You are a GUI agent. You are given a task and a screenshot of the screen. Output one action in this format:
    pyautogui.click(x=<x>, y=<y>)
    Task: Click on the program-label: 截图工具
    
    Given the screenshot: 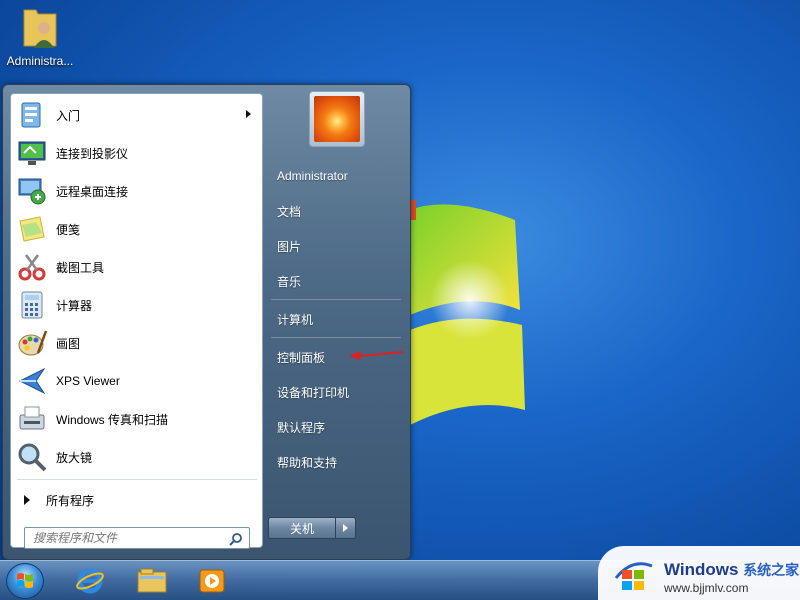 What is the action you would take?
    pyautogui.click(x=80, y=267)
    